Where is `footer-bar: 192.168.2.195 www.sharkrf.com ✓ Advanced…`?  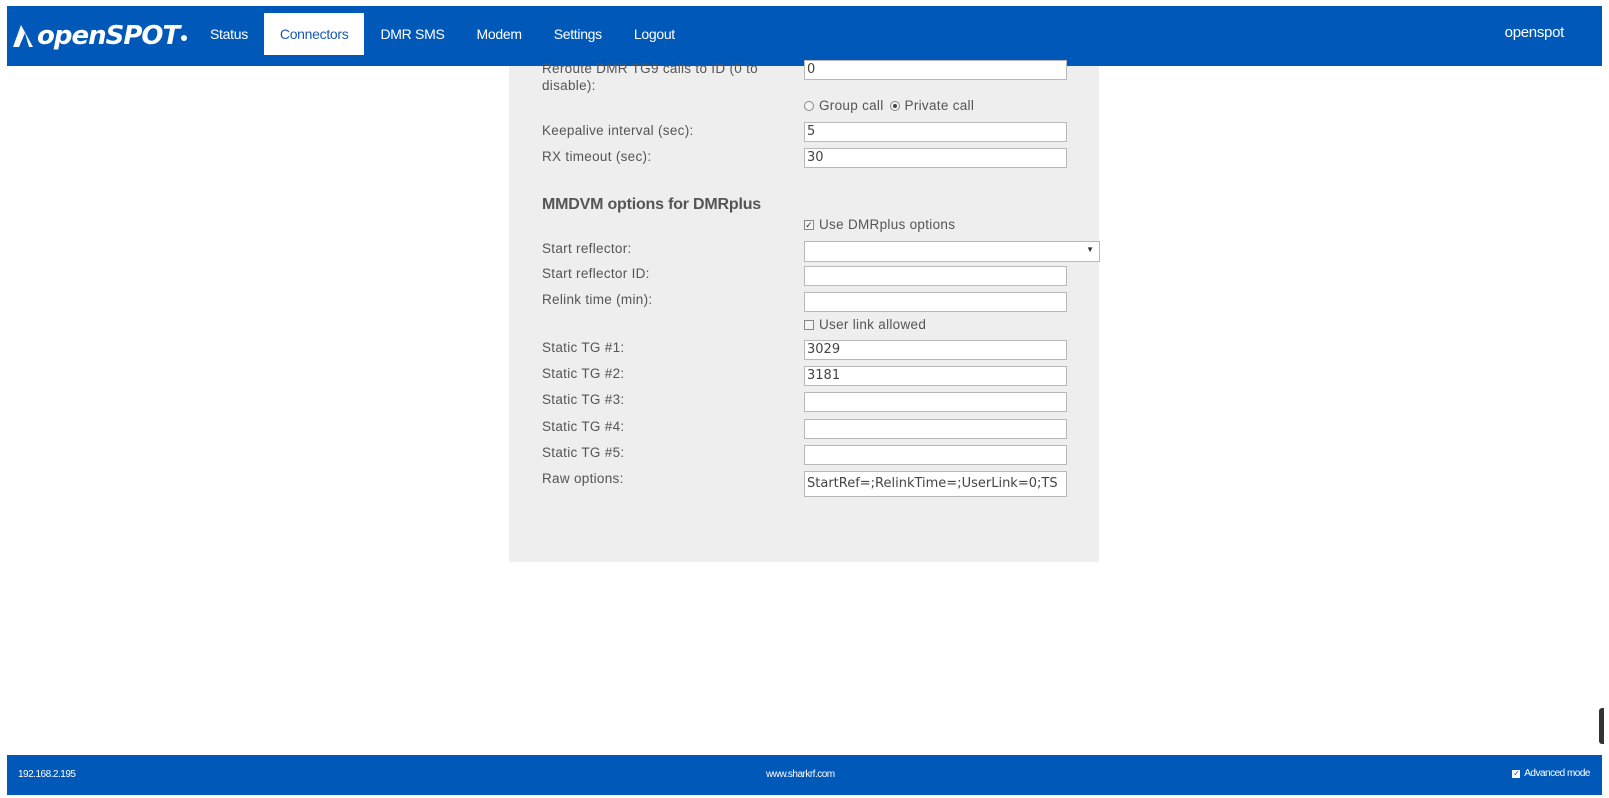
footer-bar: 192.168.2.195 www.sharkrf.com ✓ Advanced… is located at coordinates (804, 775).